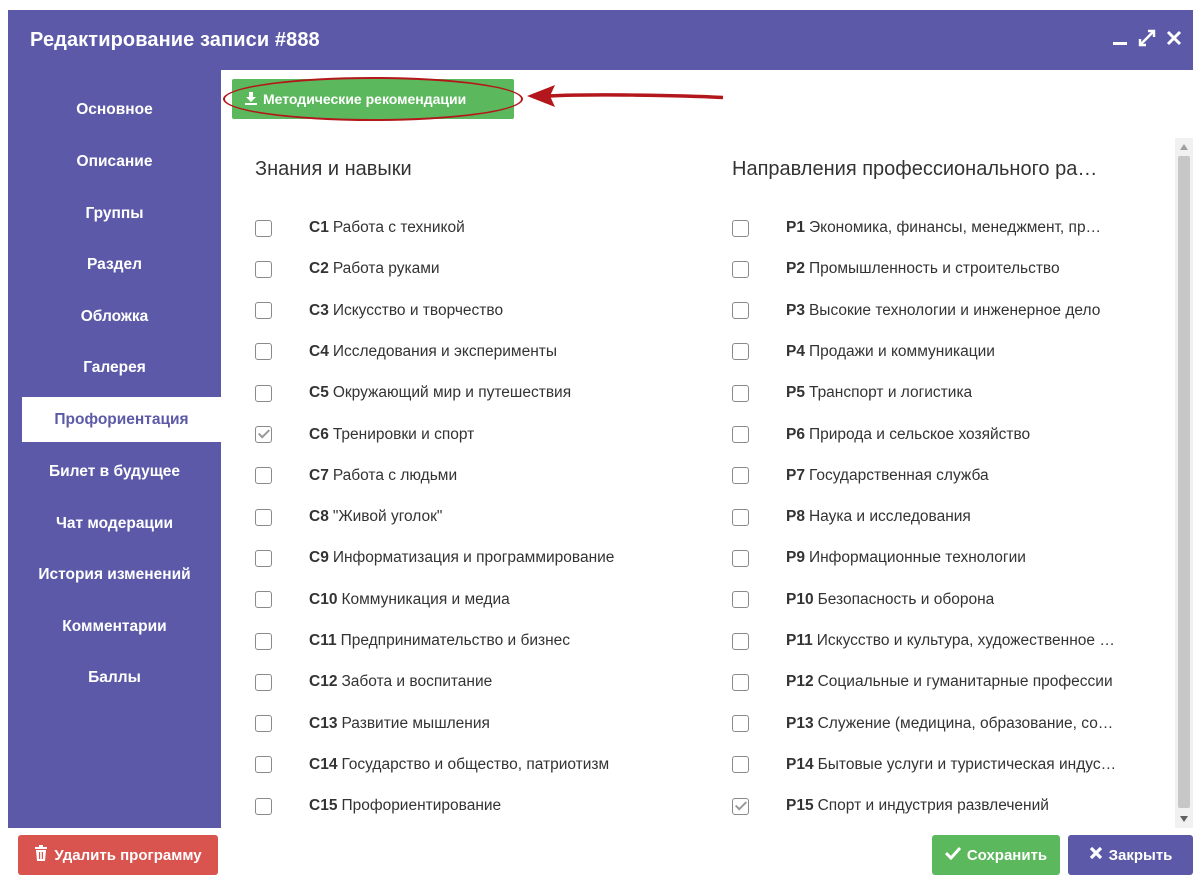 This screenshot has width=1193, height=882. What do you see at coordinates (465, 641) in the screenshot?
I see `skill-item: С11 Предпринимательство и бизнес` at bounding box center [465, 641].